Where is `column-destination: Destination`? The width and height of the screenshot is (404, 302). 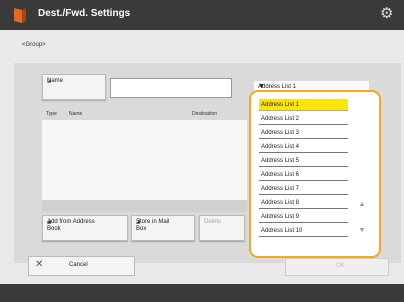
column-destination: Destination is located at coordinates (205, 114).